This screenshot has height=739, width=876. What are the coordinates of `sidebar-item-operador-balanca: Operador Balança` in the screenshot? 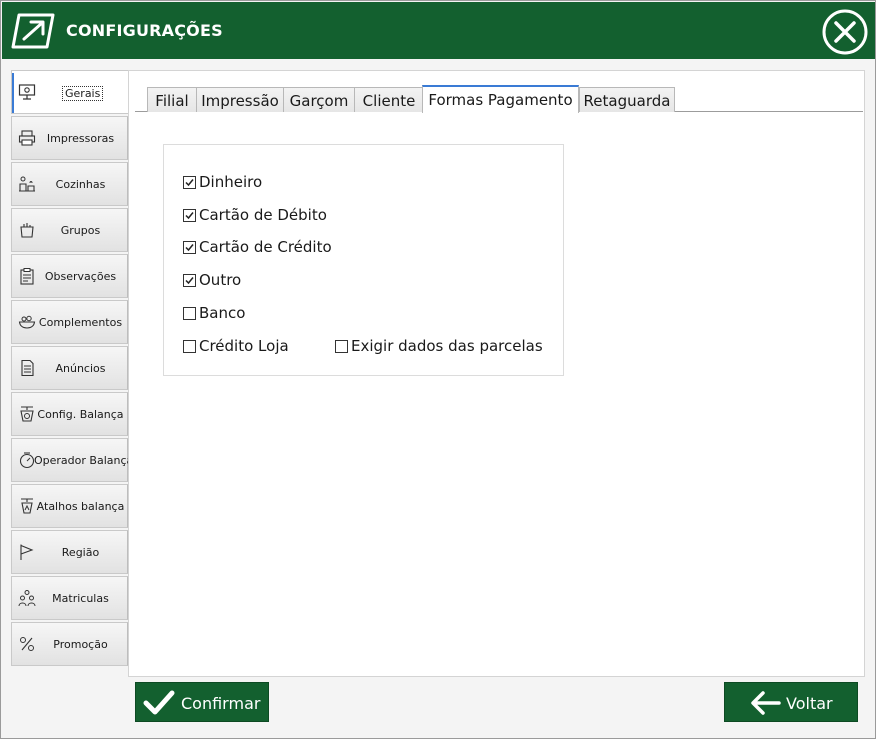 It's located at (72, 460).